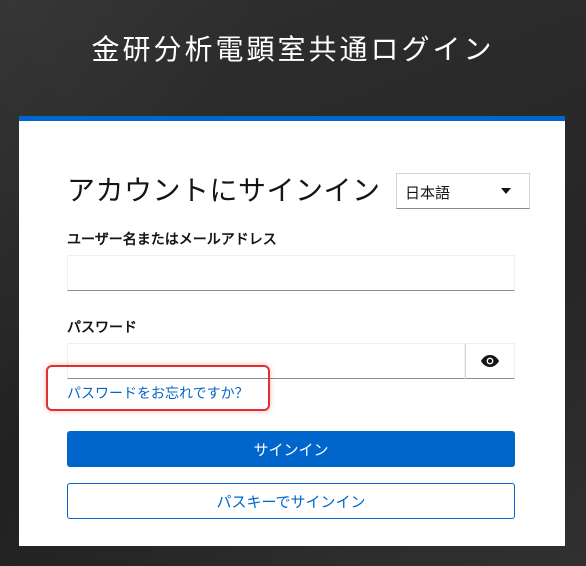  Describe the element at coordinates (291, 501) in the screenshot. I see `passkey-sign-in-button: パスキーでサインイン` at that location.